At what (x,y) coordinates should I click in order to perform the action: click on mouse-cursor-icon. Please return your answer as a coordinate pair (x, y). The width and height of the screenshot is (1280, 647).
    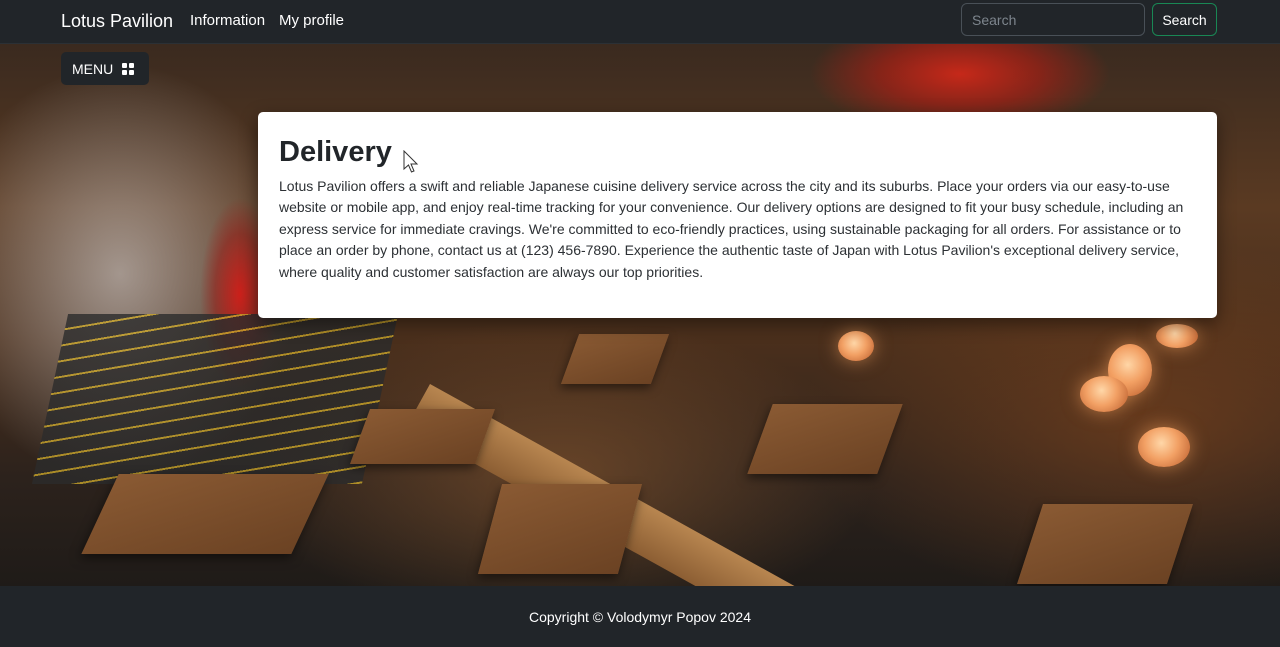
    Looking at the image, I should click on (411, 161).